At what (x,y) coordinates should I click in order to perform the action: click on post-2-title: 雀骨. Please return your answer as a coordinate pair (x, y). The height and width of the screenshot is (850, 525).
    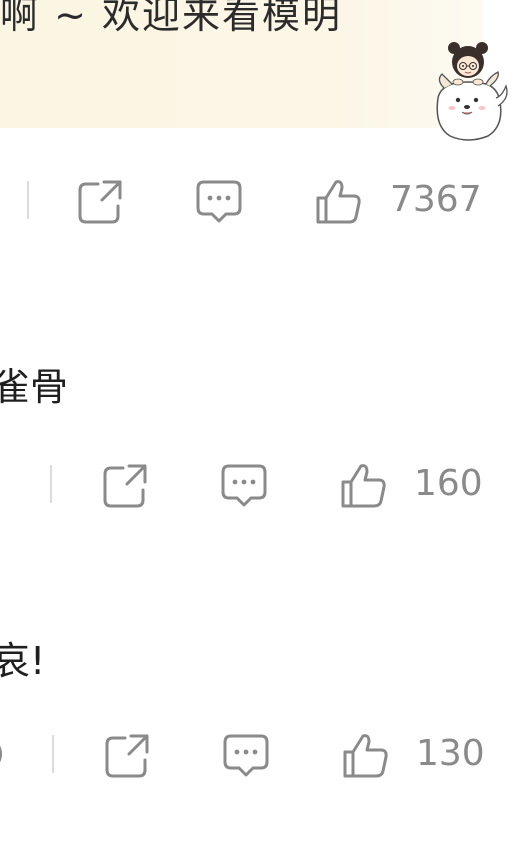
    Looking at the image, I should click on (34, 383).